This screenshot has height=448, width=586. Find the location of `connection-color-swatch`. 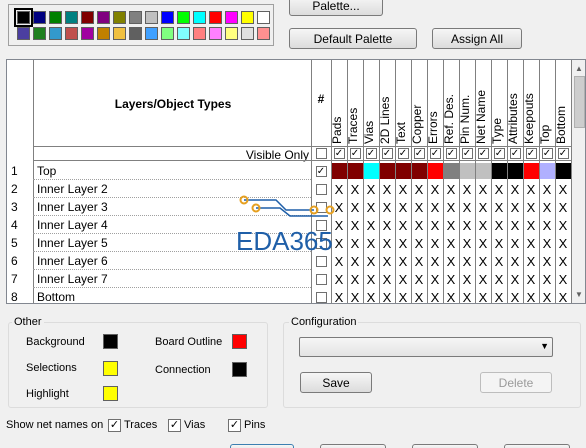

connection-color-swatch is located at coordinates (239, 369).